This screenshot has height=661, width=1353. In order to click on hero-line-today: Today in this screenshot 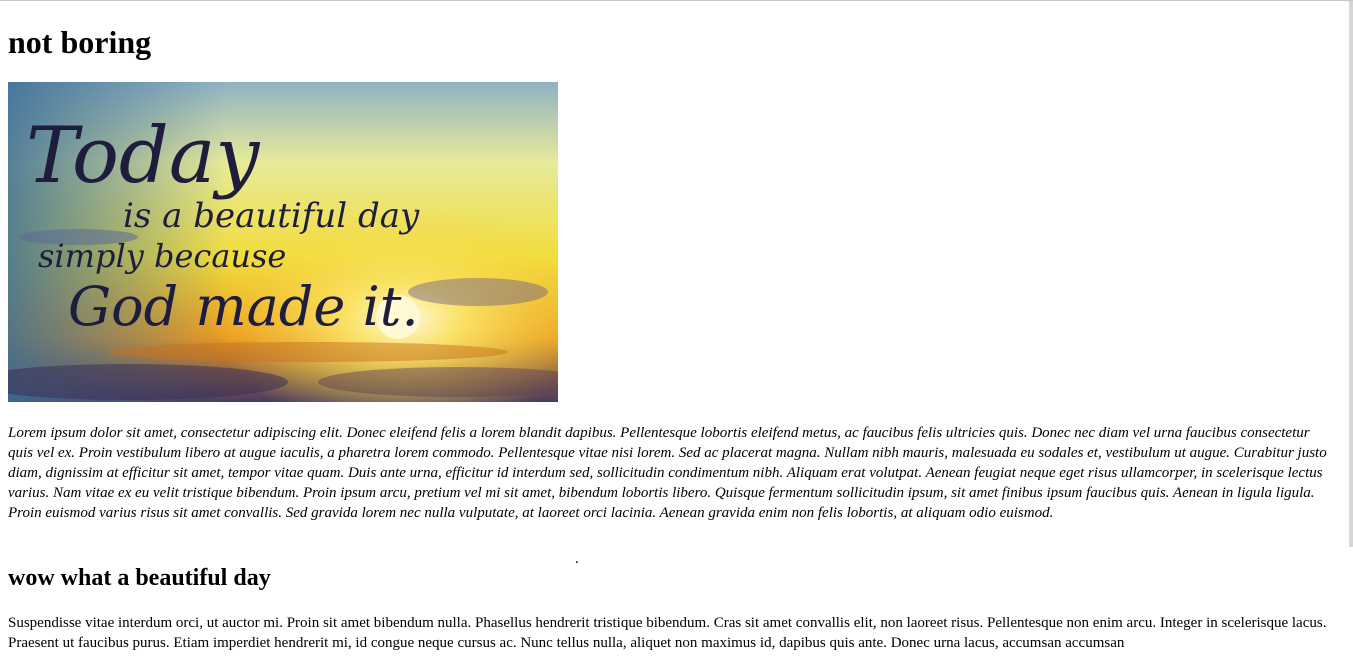, I will do `click(143, 156)`.